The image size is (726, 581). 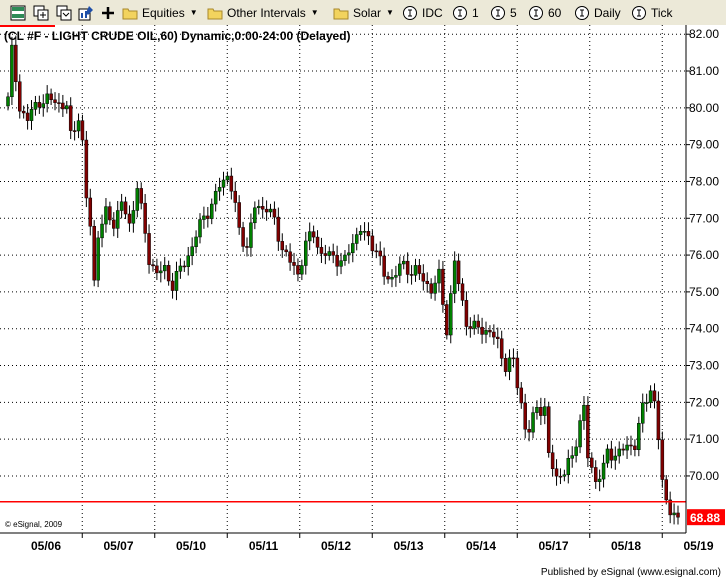 I want to click on daily-button: Daily, so click(x=597, y=12).